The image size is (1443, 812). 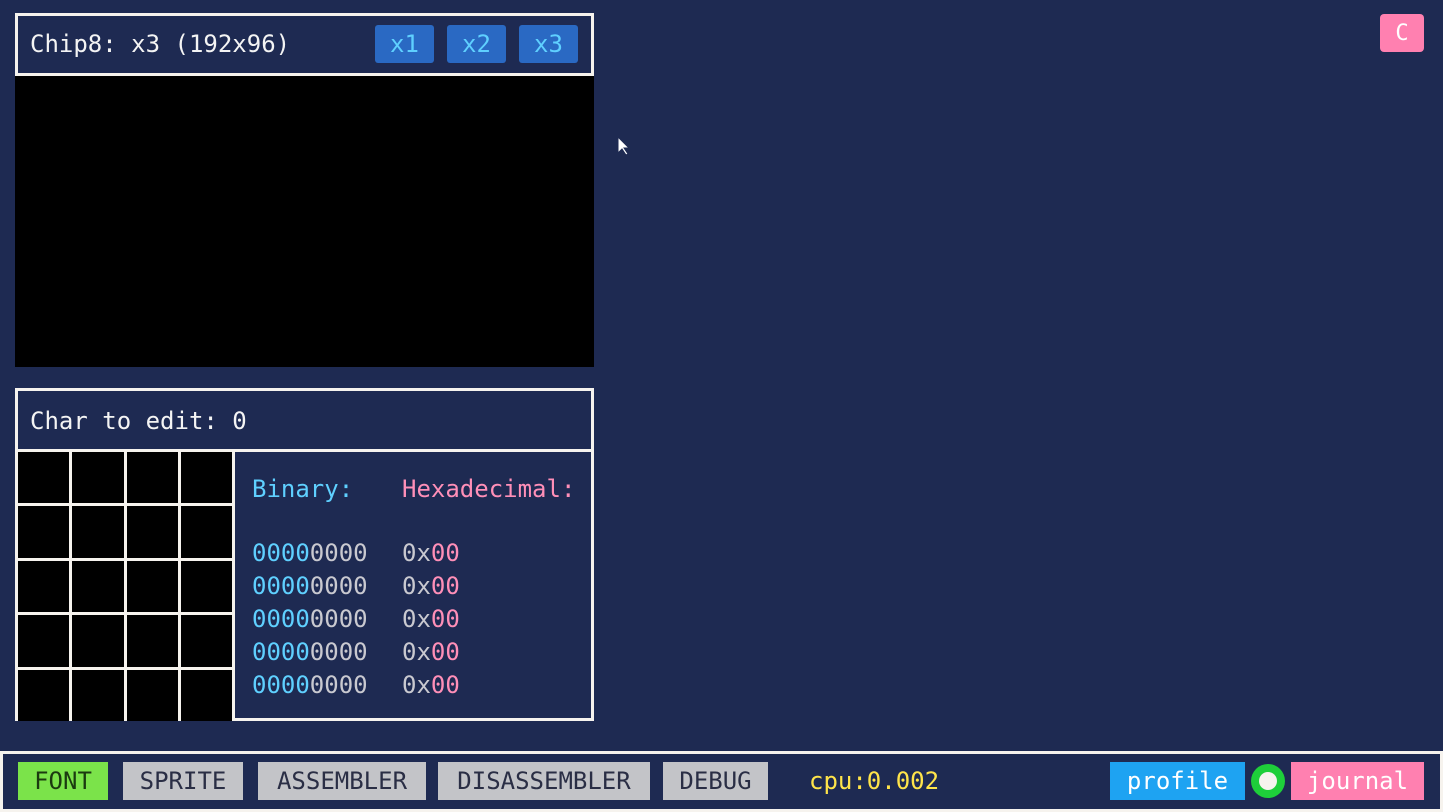 What do you see at coordinates (342, 781) in the screenshot?
I see `tab-assembler: ASSEMBLER` at bounding box center [342, 781].